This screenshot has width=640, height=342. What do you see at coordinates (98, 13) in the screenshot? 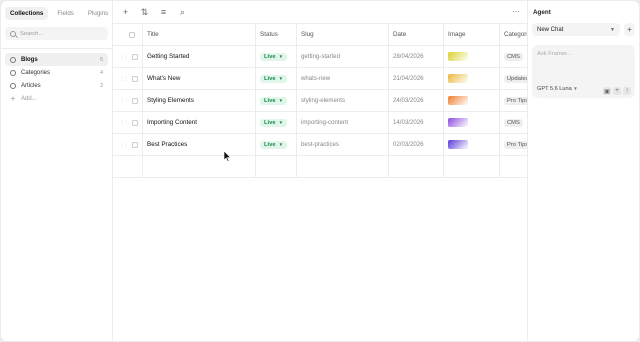
I see `tab-plugins: Plugins` at bounding box center [98, 13].